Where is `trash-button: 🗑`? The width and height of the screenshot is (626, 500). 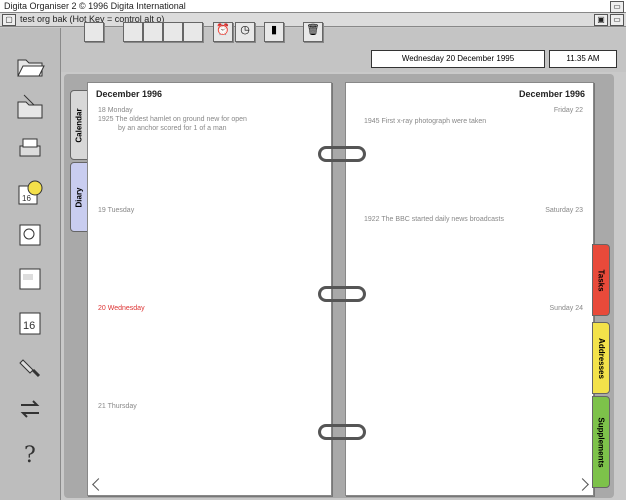 trash-button: 🗑 is located at coordinates (313, 32).